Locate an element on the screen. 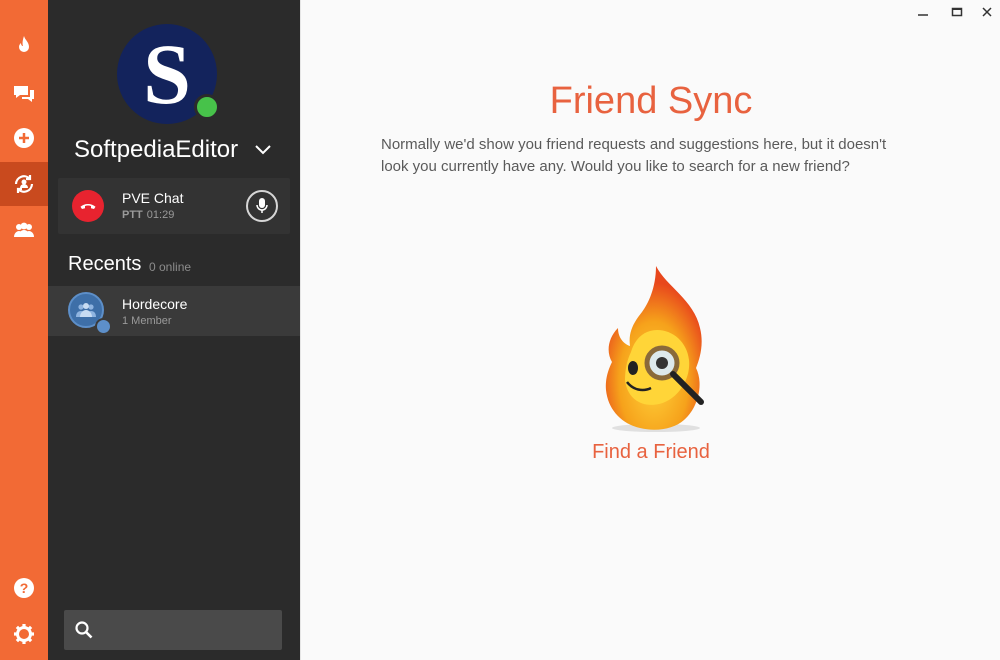 The width and height of the screenshot is (1000, 660). recent-item-members: 1 Member is located at coordinates (147, 321).